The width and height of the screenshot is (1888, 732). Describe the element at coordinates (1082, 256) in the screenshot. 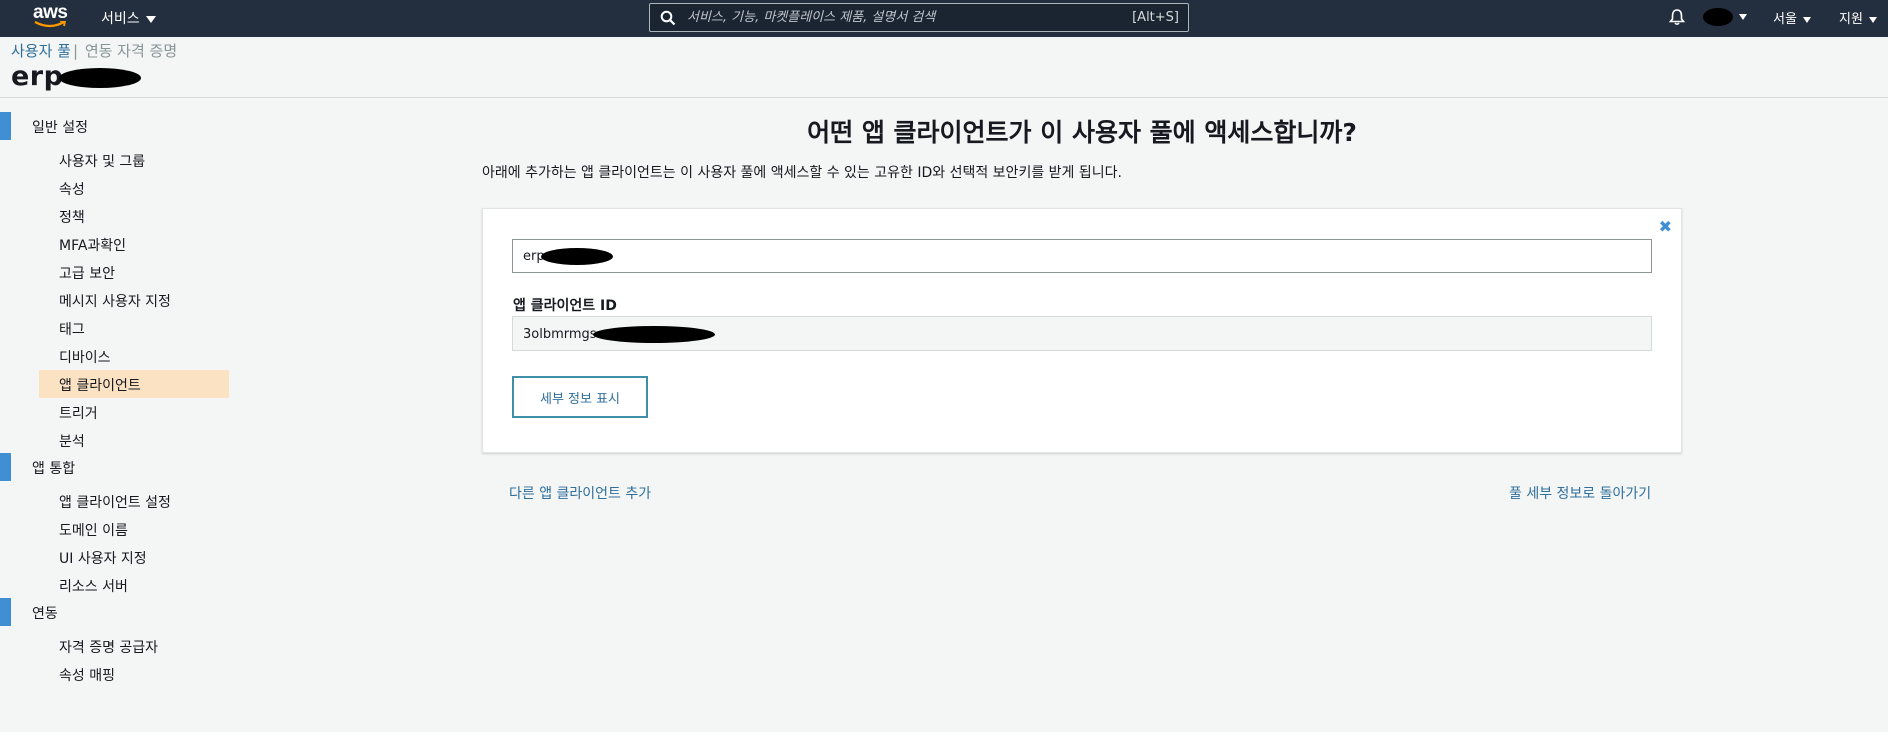

I see `app-client-name-field: erp` at that location.